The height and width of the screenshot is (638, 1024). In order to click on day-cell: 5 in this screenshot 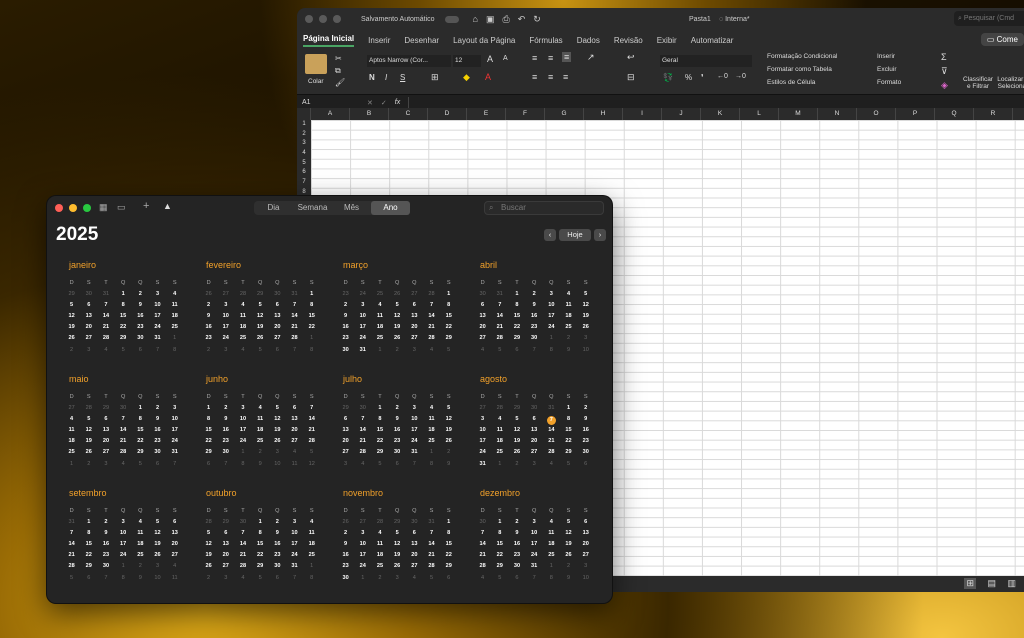, I will do `click(71, 307)`.